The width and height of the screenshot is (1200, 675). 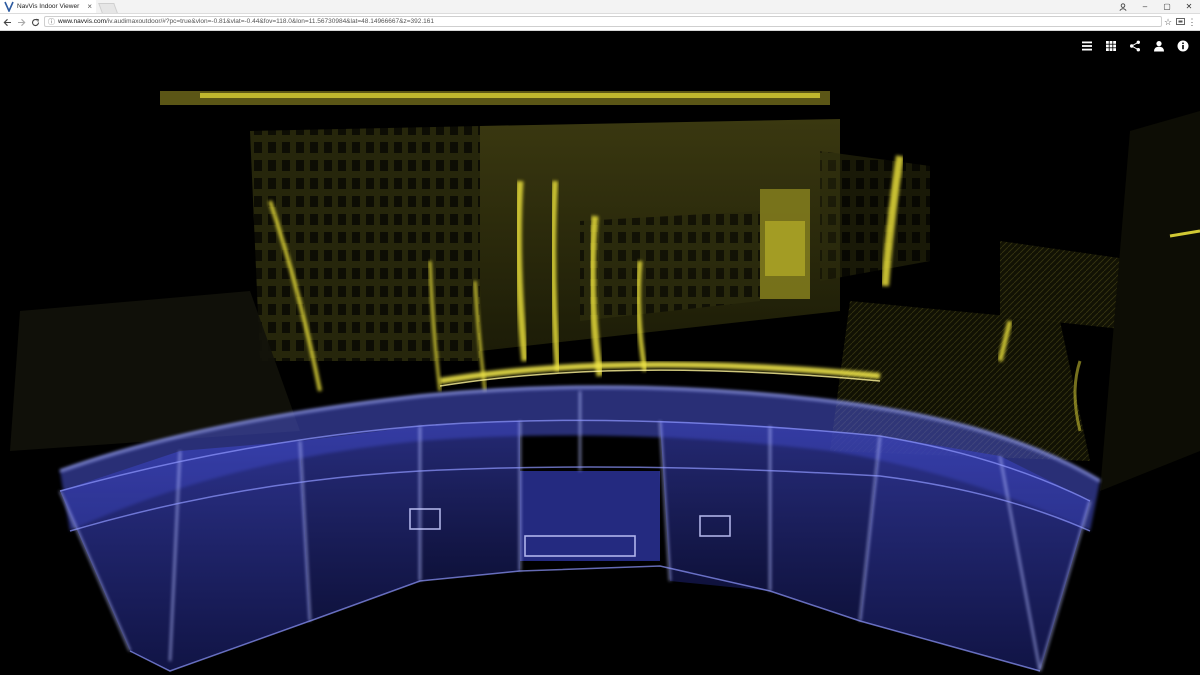 What do you see at coordinates (1087, 46) in the screenshot?
I see `layers-icon` at bounding box center [1087, 46].